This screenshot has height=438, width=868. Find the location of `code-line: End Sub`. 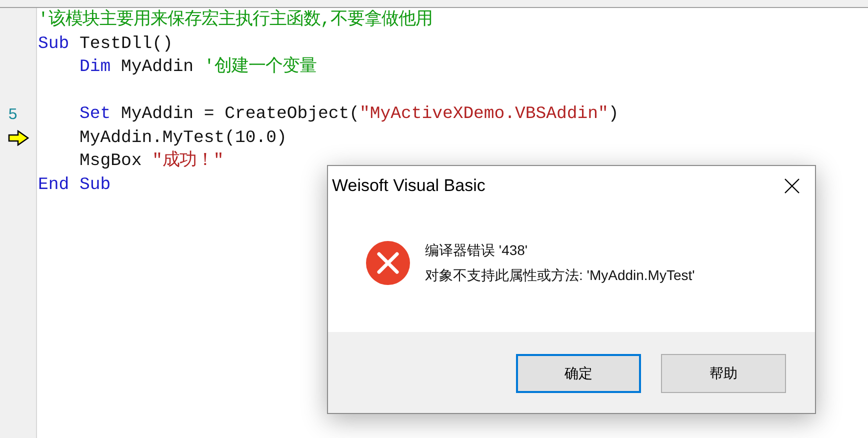

code-line: End Sub is located at coordinates (74, 185).